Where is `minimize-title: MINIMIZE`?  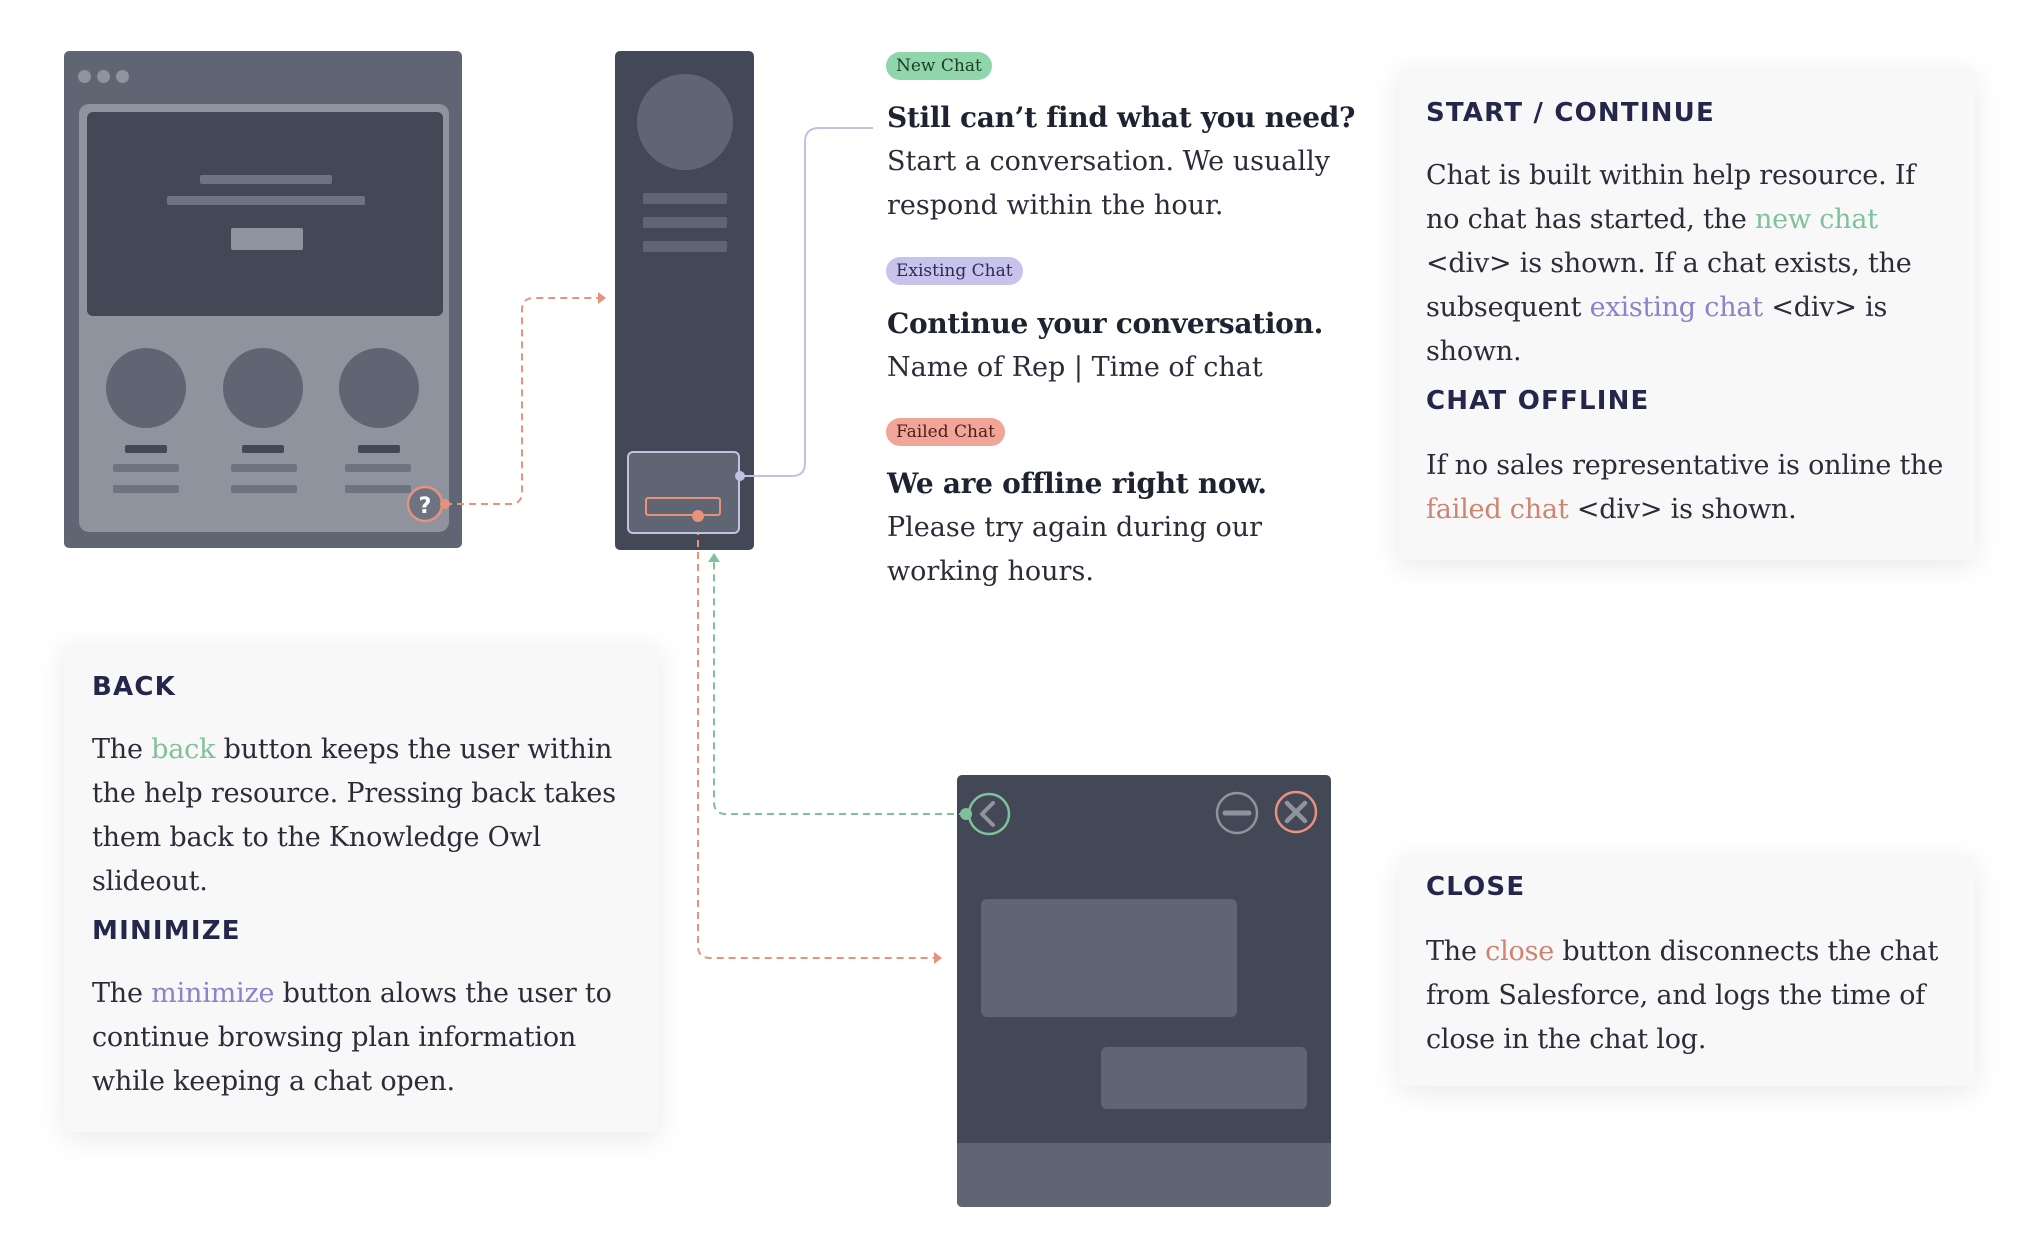
minimize-title: MINIMIZE is located at coordinates (166, 931).